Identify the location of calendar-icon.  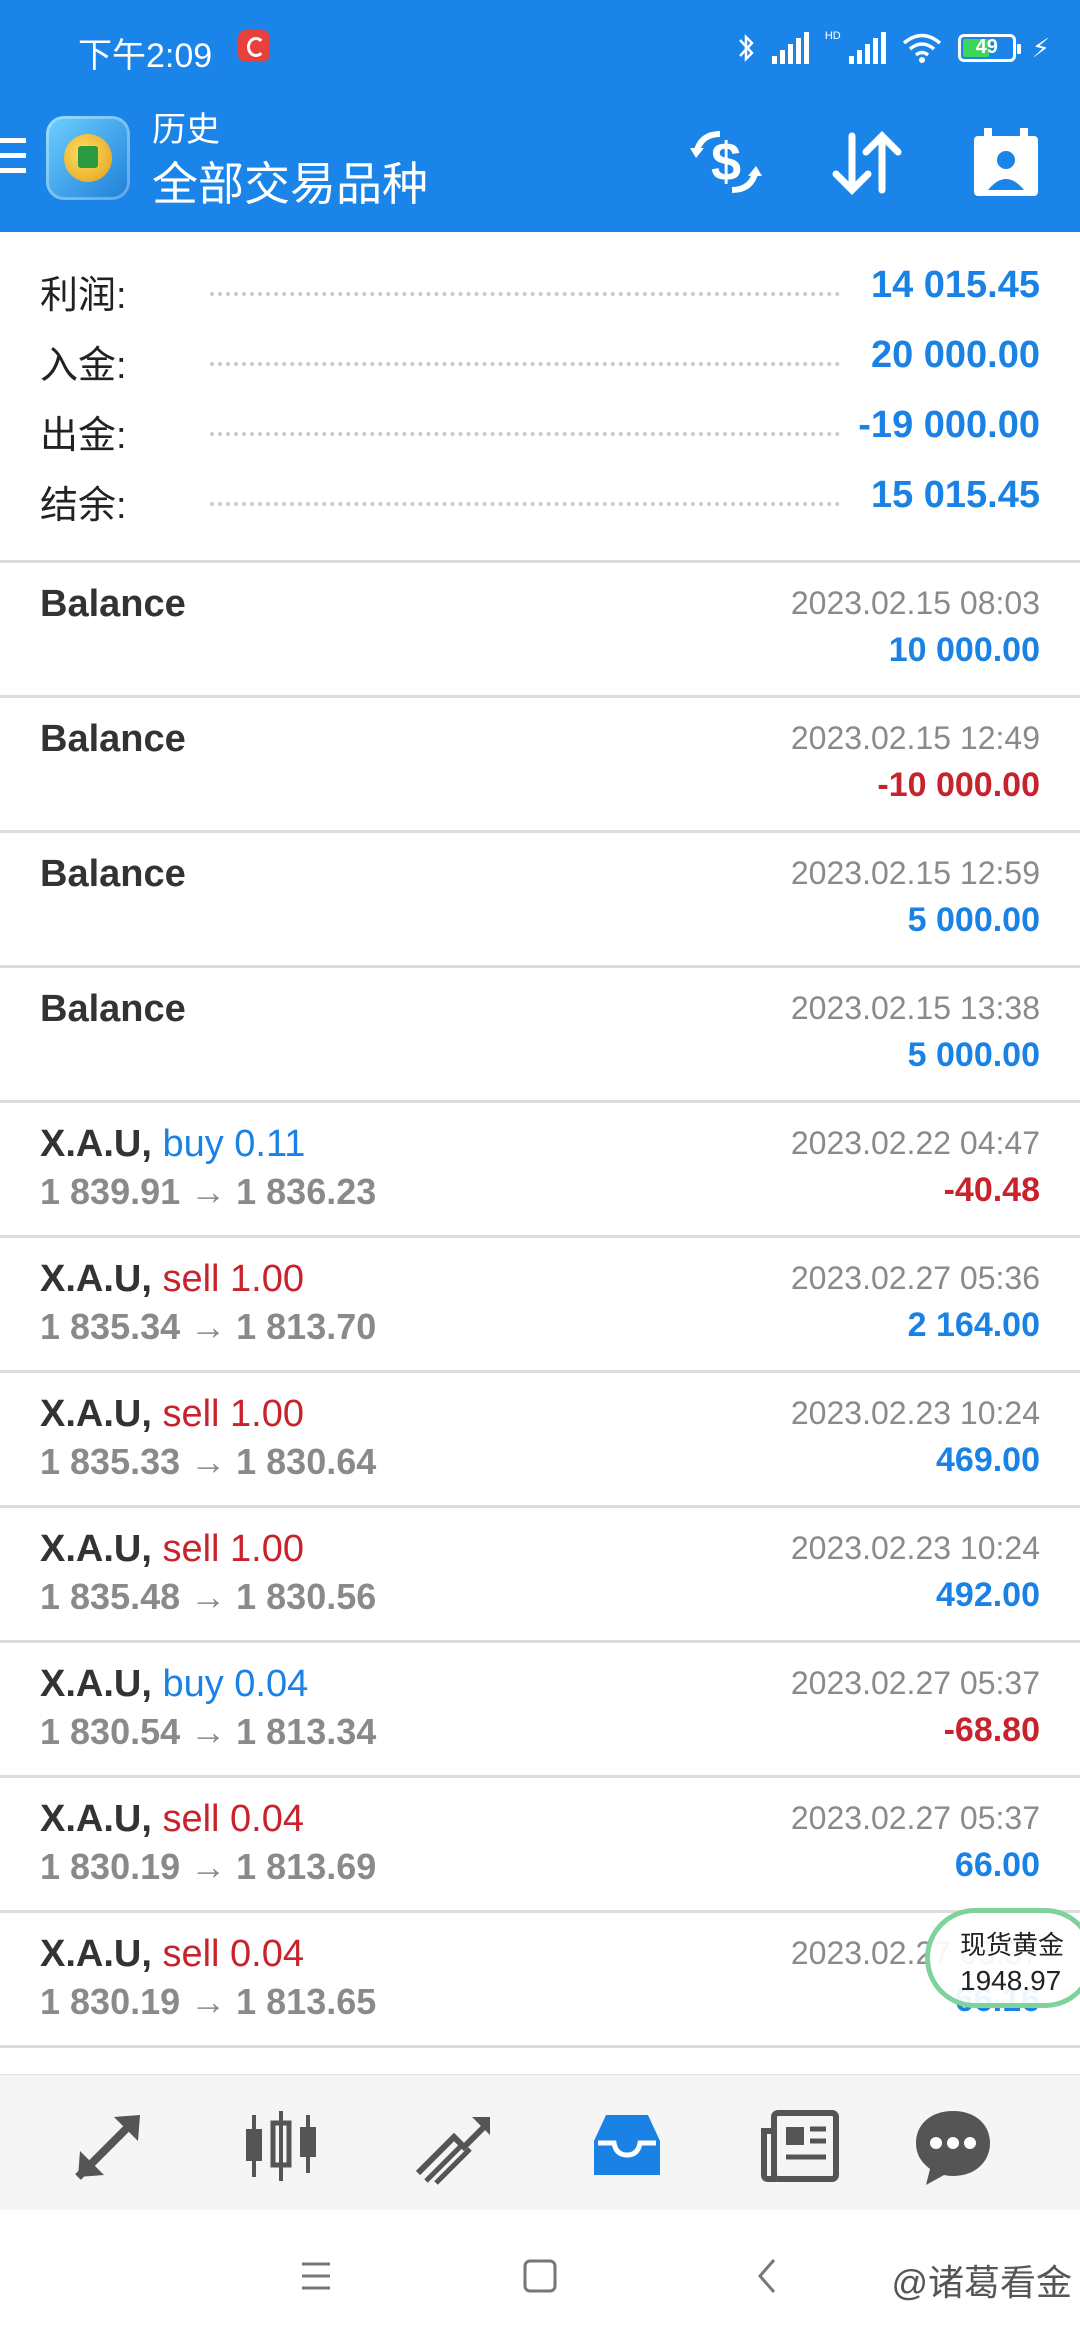
(1006, 162).